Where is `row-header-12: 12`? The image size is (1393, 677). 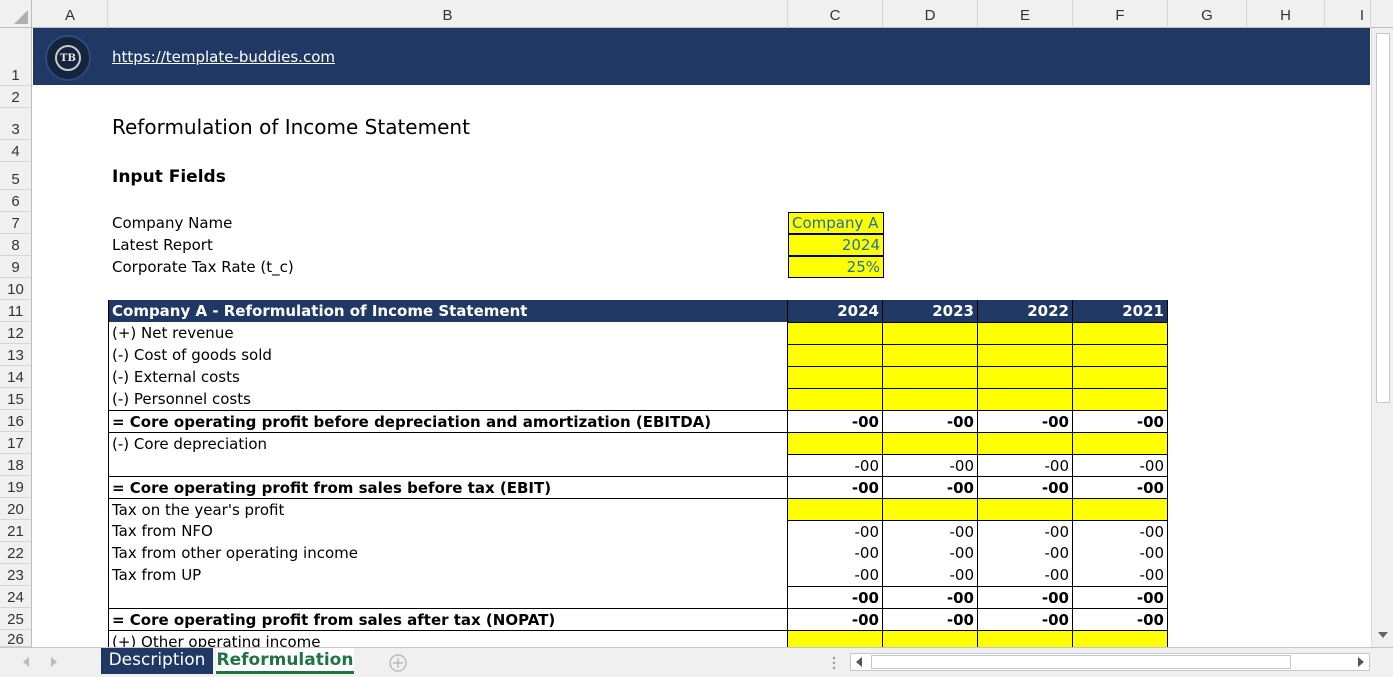
row-header-12: 12 is located at coordinates (16, 333).